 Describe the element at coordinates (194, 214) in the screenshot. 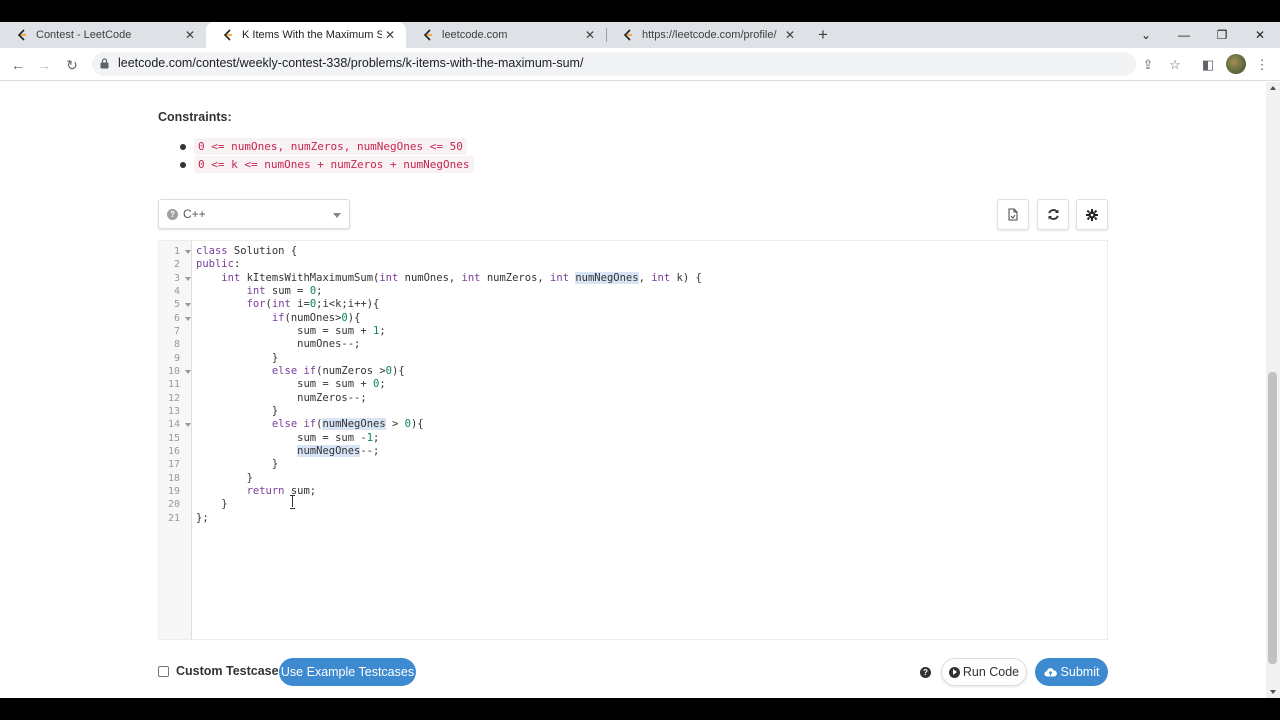

I see `language-value: C++` at that location.